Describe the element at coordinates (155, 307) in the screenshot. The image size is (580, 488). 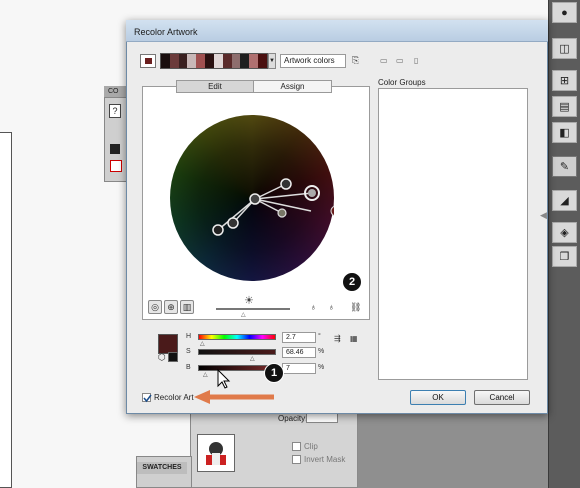
I see `smooth-wheel-icon: ◎` at that location.